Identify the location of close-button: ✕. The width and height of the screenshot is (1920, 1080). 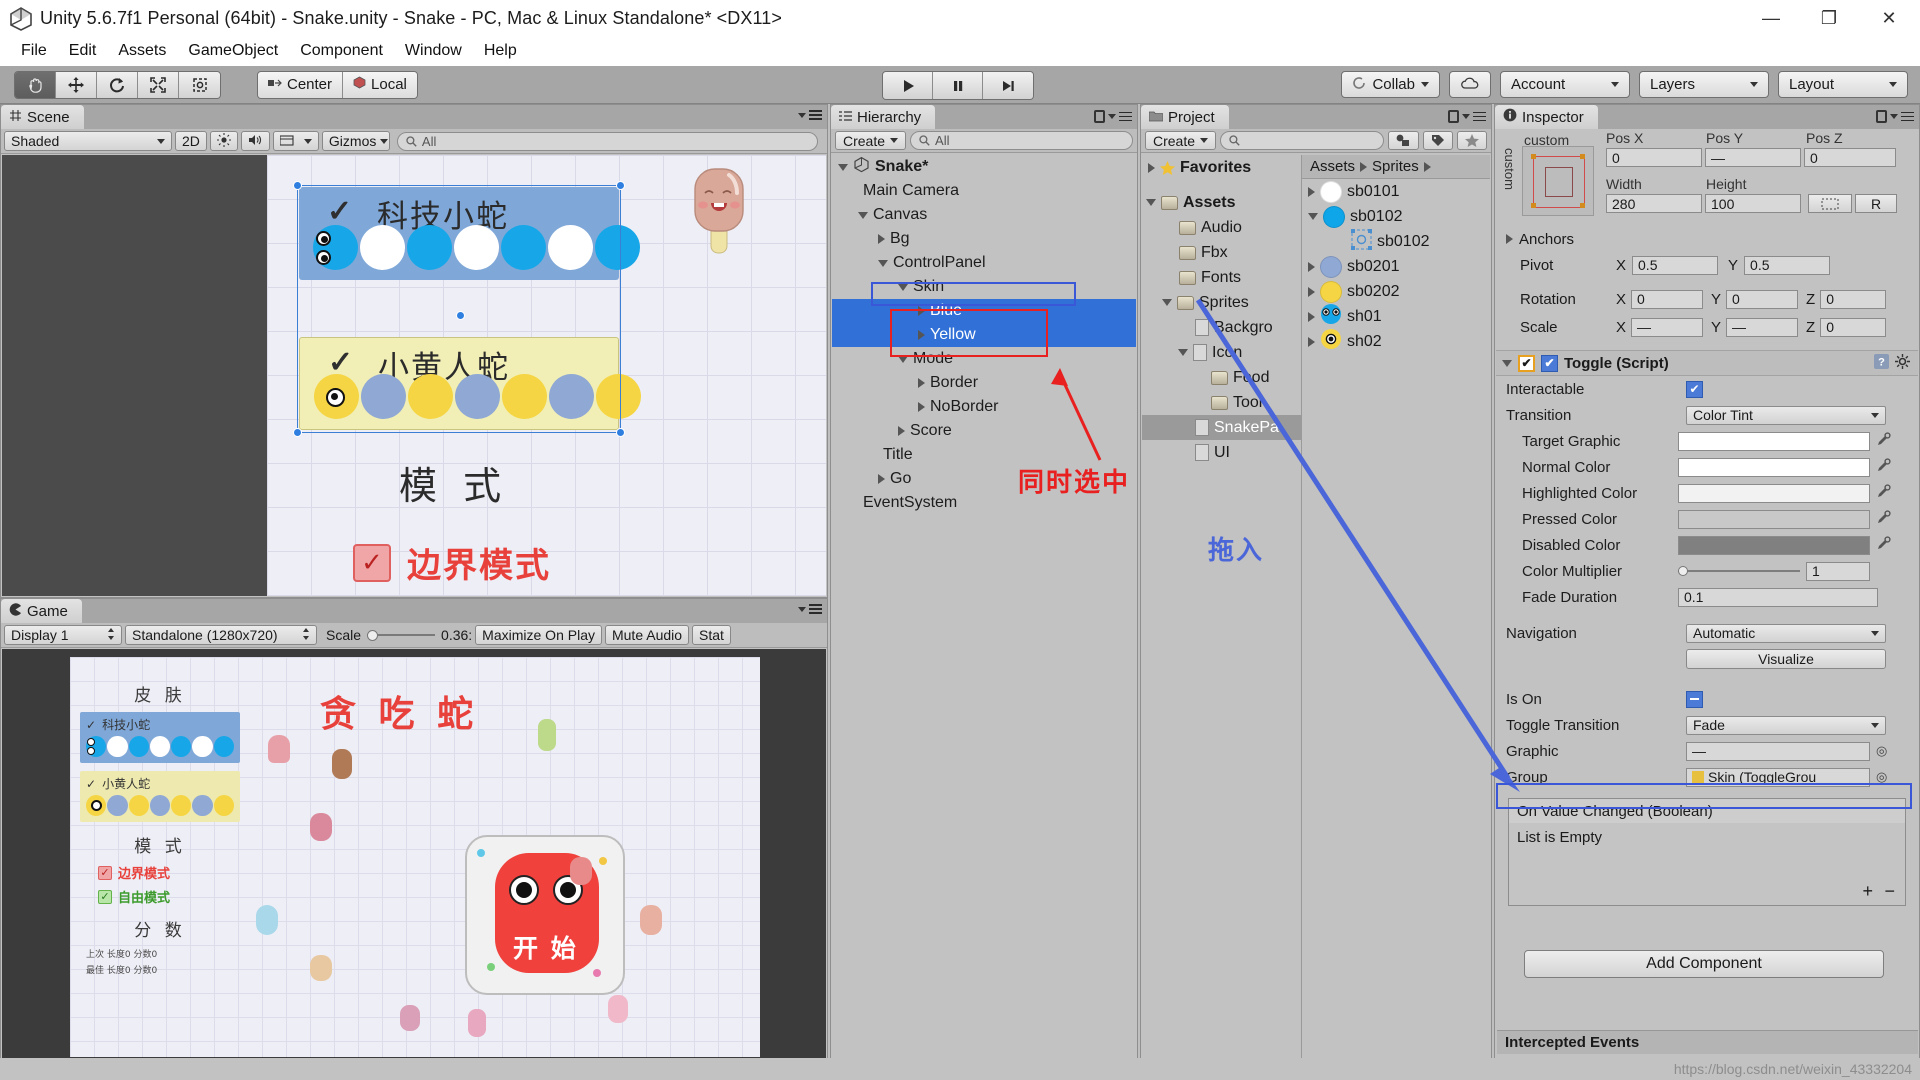
(1889, 18).